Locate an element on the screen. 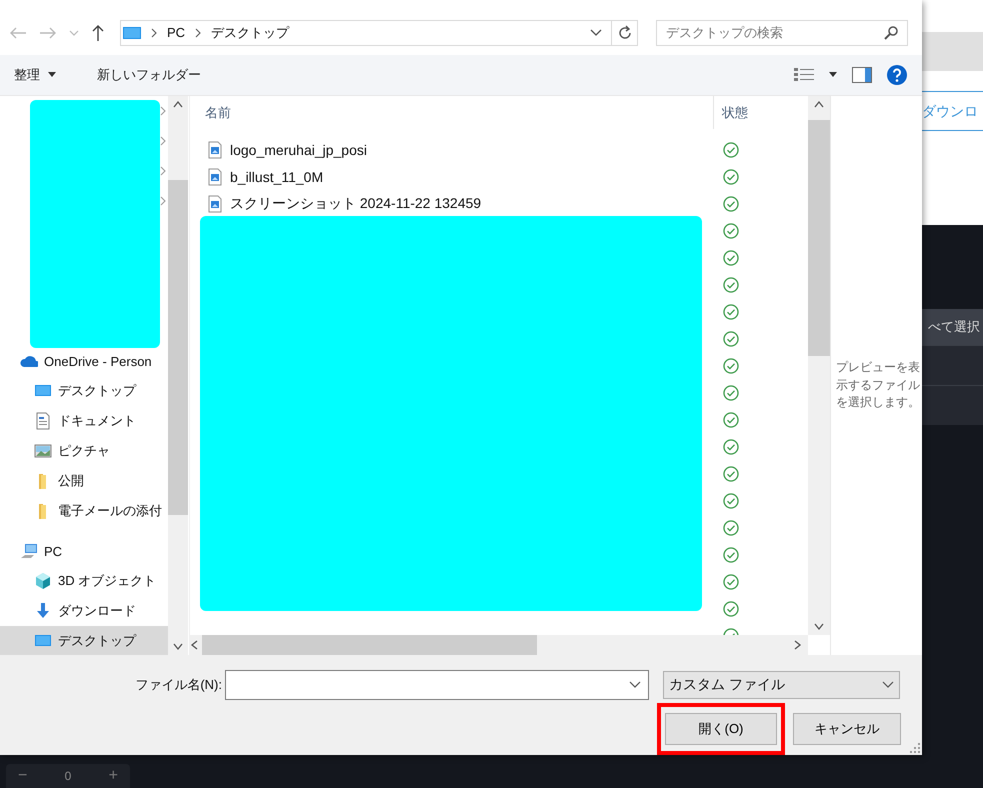  file-name: logo_meruhai_jp_posi is located at coordinates (298, 150).